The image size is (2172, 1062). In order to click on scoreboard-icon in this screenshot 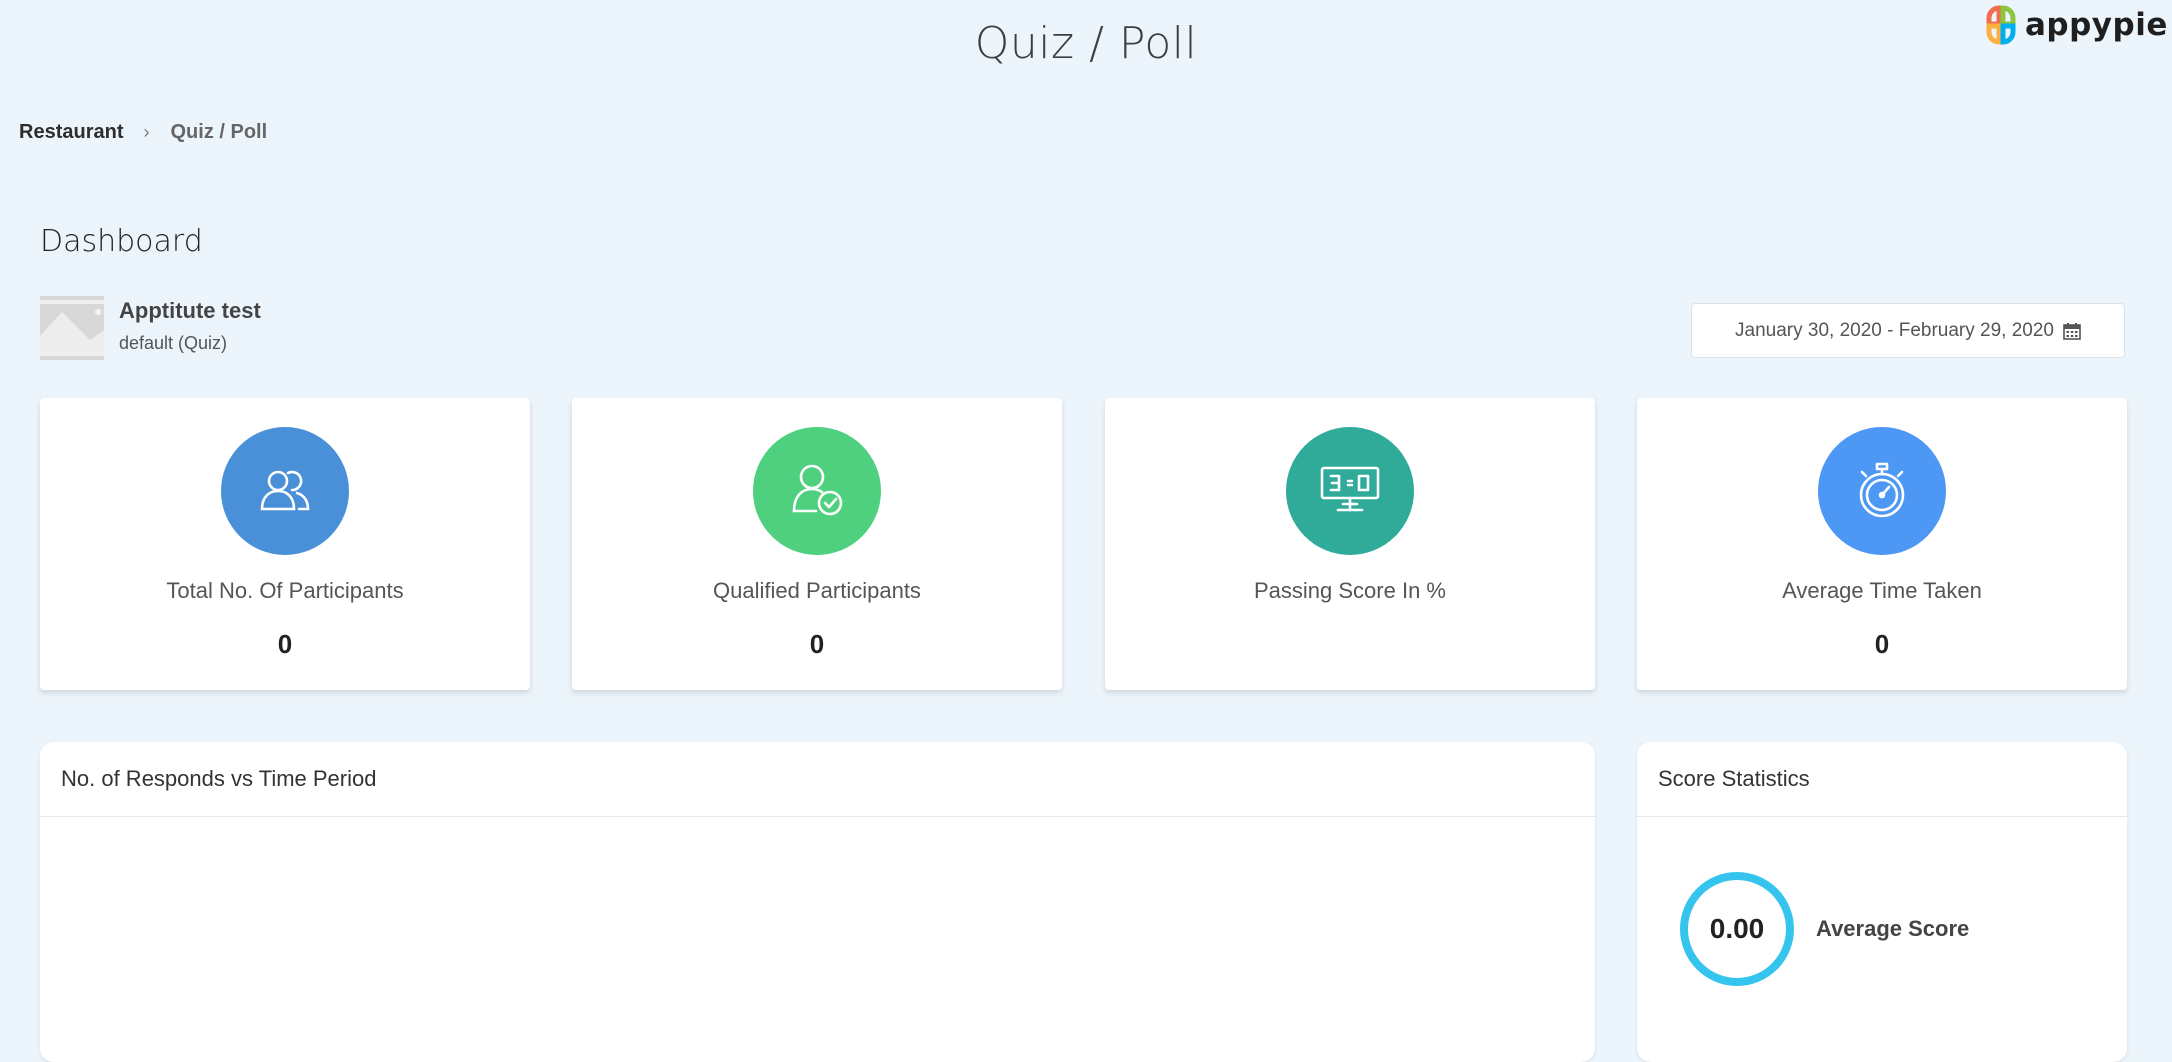, I will do `click(1350, 491)`.